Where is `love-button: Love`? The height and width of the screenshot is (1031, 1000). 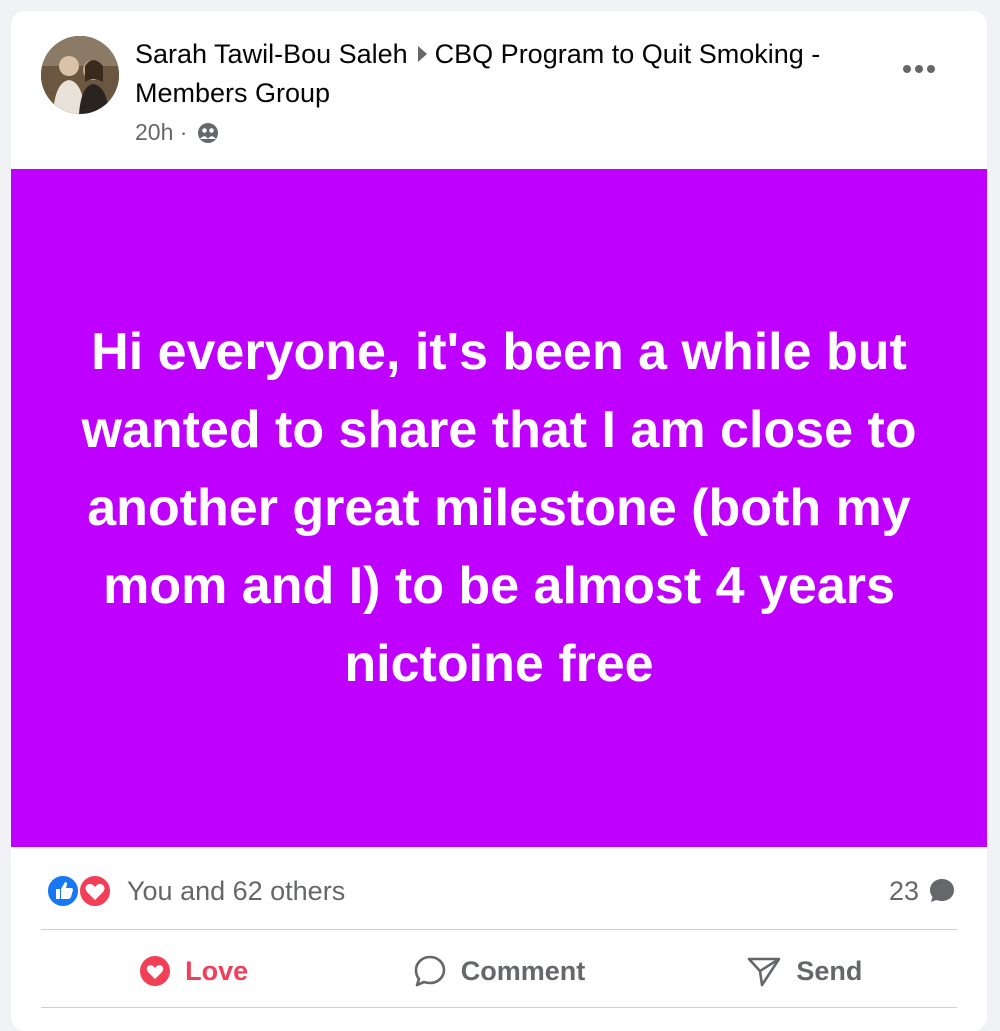
love-button: Love is located at coordinates (193, 971).